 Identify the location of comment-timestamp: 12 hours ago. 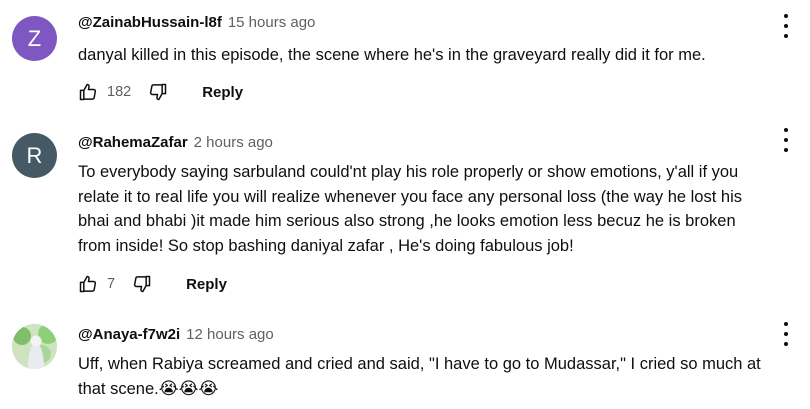
(230, 334).